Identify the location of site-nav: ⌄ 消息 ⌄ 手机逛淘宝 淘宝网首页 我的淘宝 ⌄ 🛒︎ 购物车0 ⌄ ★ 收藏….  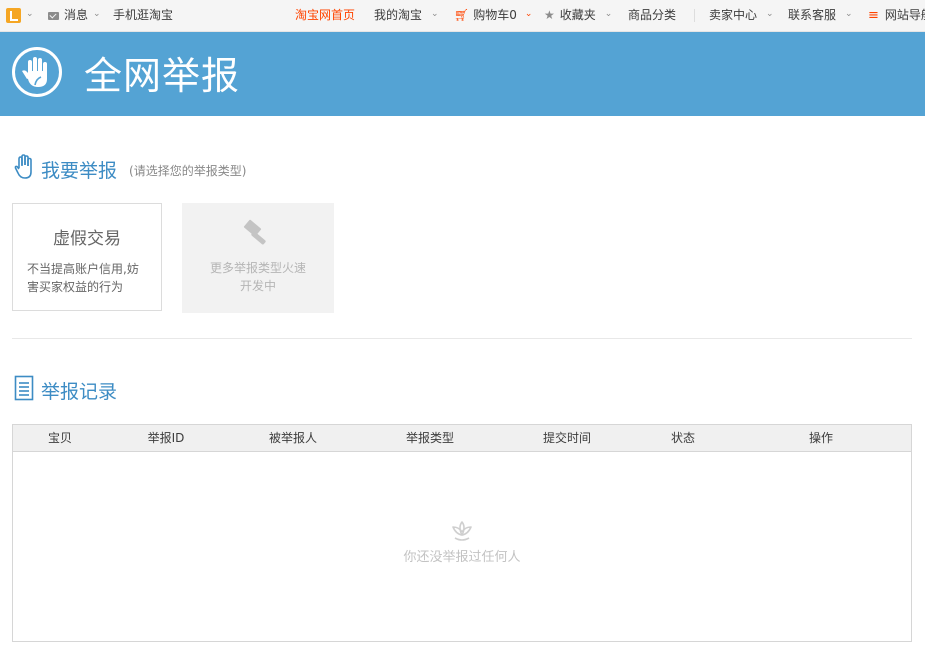
(462, 16).